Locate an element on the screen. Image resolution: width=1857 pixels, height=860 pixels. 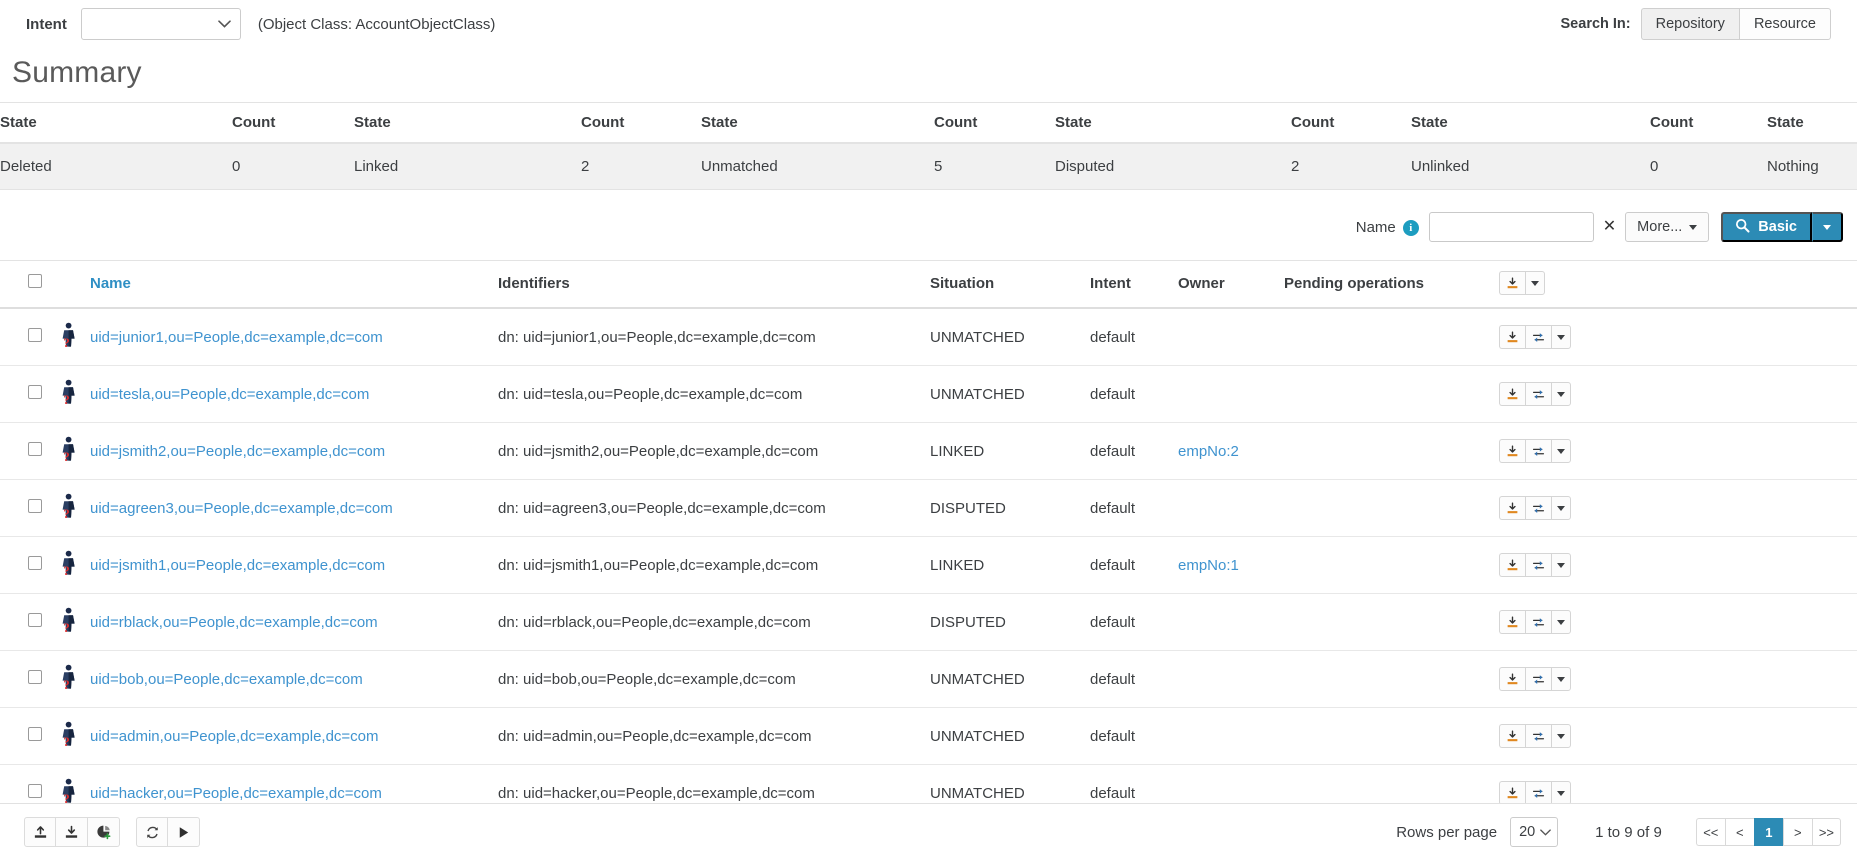
rows-per-page-select: 20 is located at coordinates (1534, 832).